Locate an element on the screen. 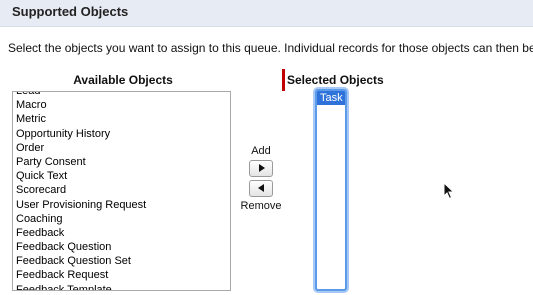 This screenshot has width=533, height=295. remove-button is located at coordinates (261, 188).